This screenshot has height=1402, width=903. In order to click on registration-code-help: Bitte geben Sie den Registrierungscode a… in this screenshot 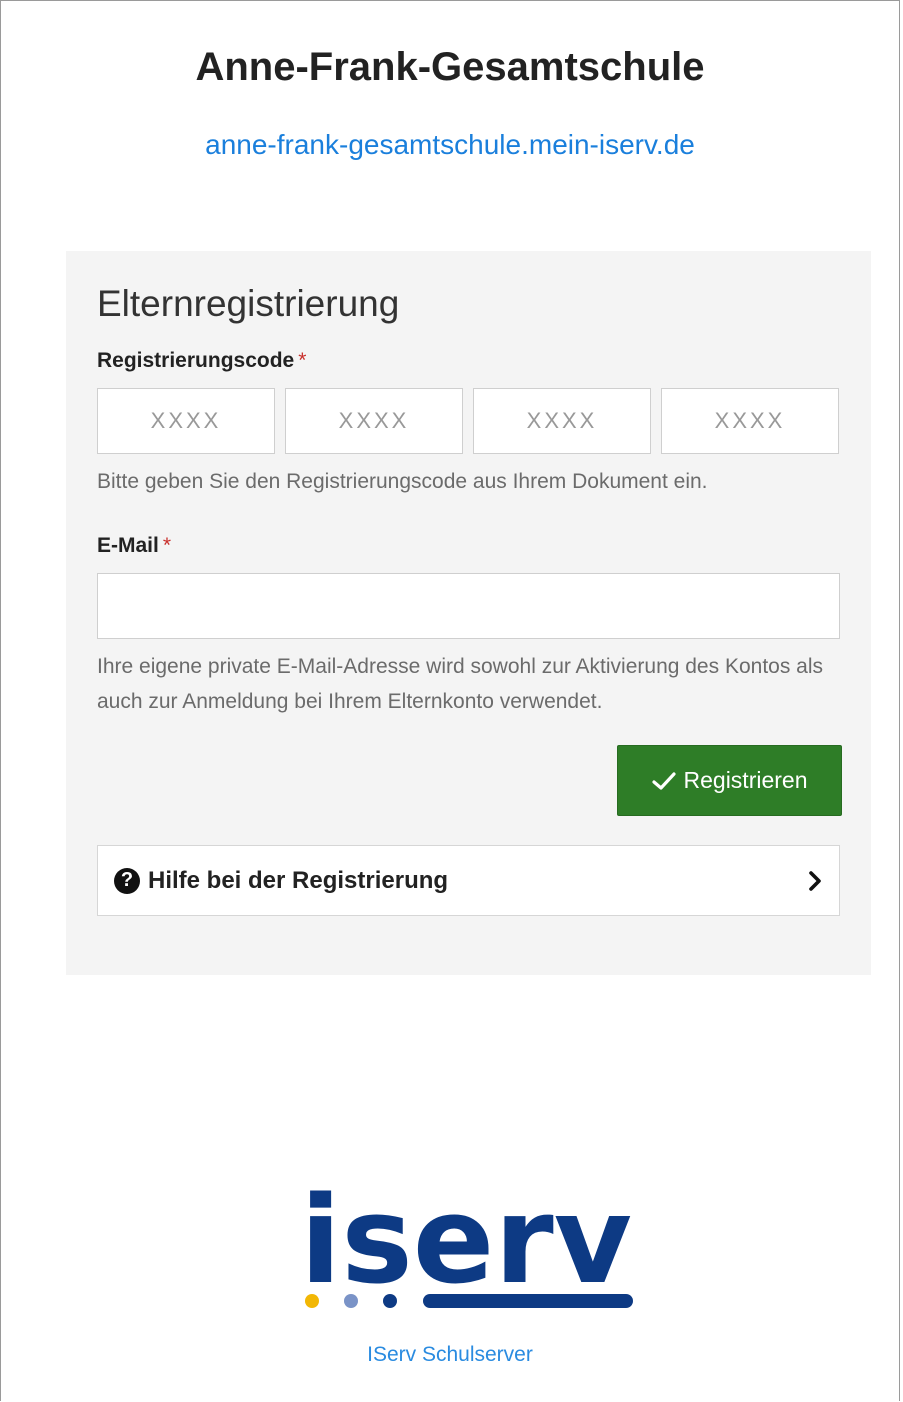, I will do `click(402, 481)`.